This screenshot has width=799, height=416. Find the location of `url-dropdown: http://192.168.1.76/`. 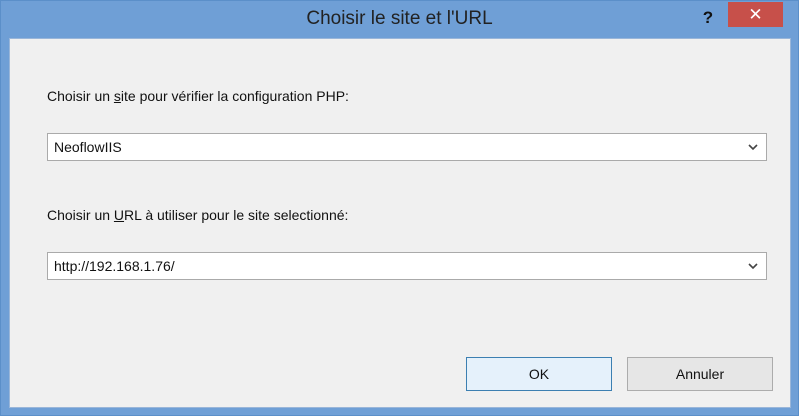

url-dropdown: http://192.168.1.76/ is located at coordinates (407, 266).